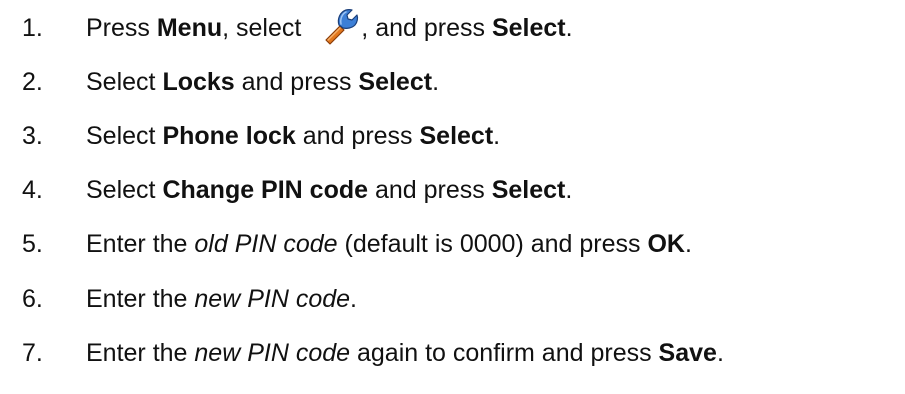 The width and height of the screenshot is (905, 394). What do you see at coordinates (32, 27) in the screenshot?
I see `step-number: 1.` at bounding box center [32, 27].